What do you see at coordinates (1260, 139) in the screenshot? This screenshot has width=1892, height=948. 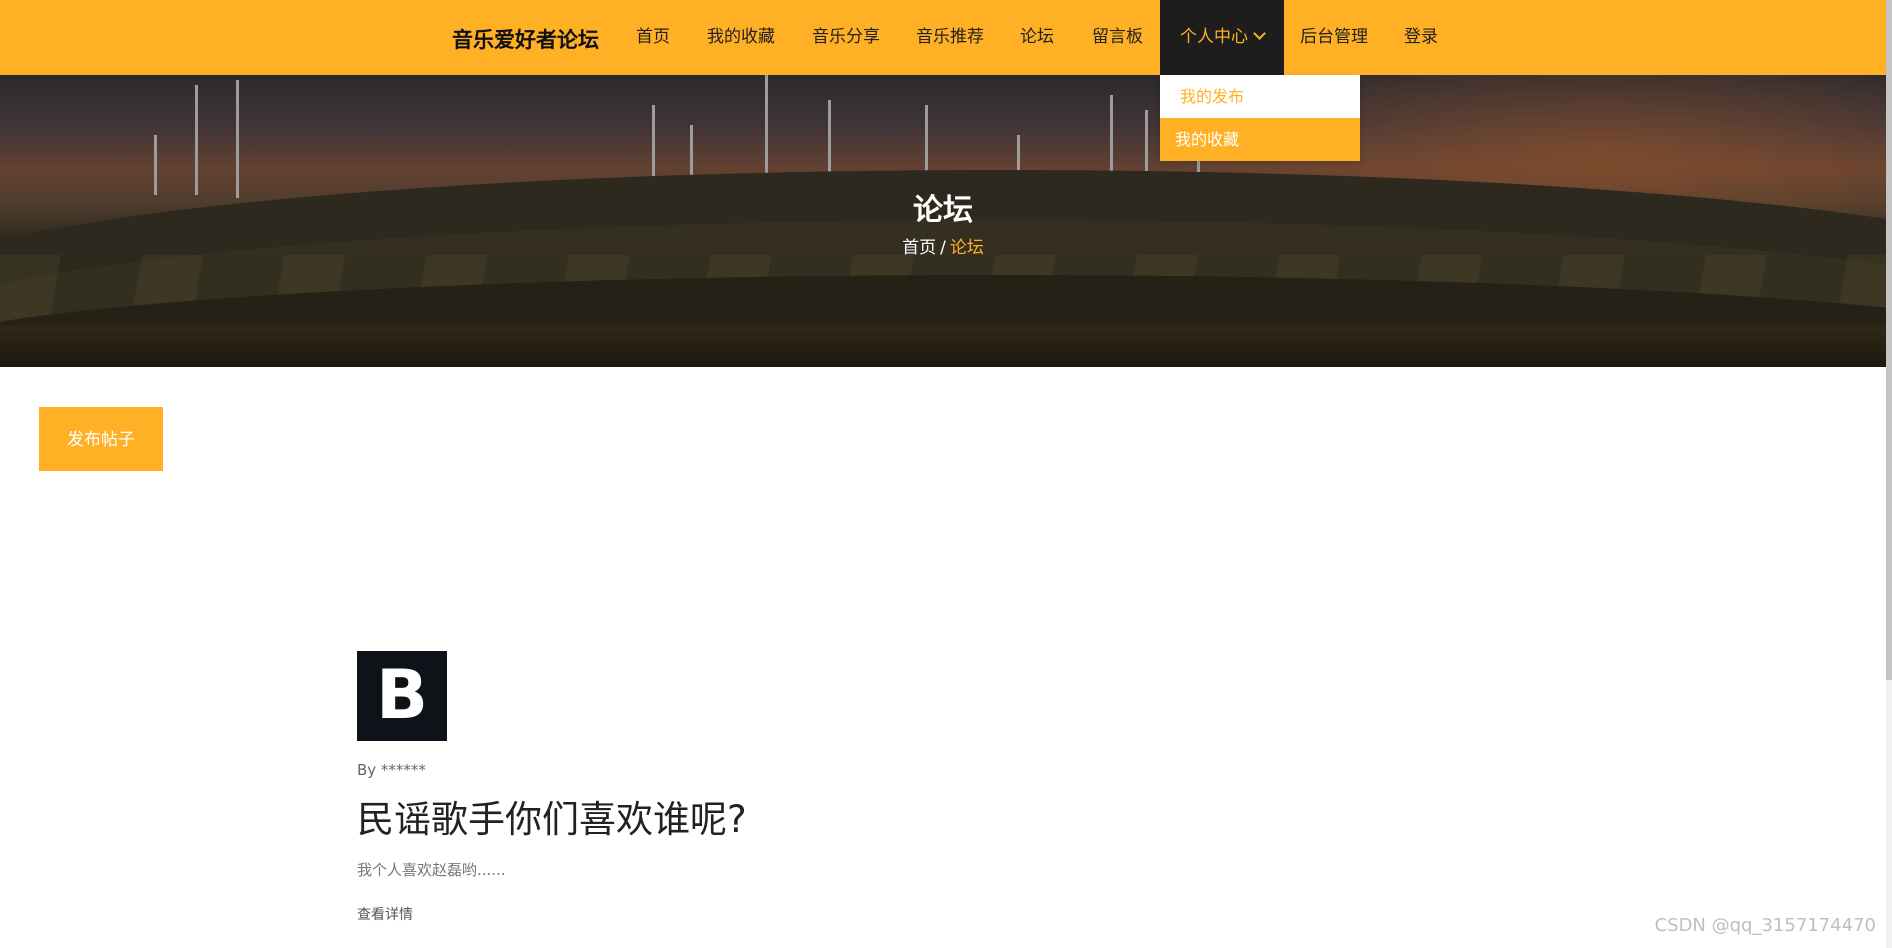 I see `dropdown-item-my-favorites: 我的收藏` at bounding box center [1260, 139].